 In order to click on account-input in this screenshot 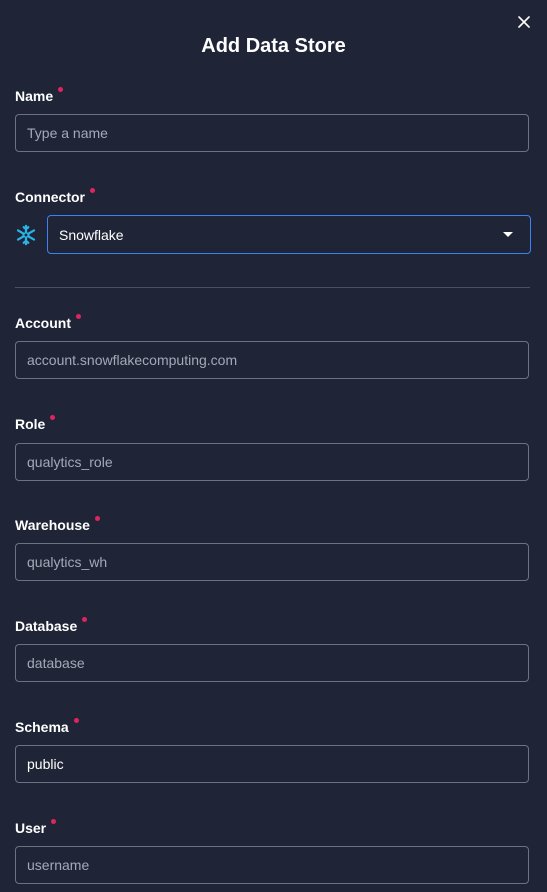, I will do `click(272, 360)`.